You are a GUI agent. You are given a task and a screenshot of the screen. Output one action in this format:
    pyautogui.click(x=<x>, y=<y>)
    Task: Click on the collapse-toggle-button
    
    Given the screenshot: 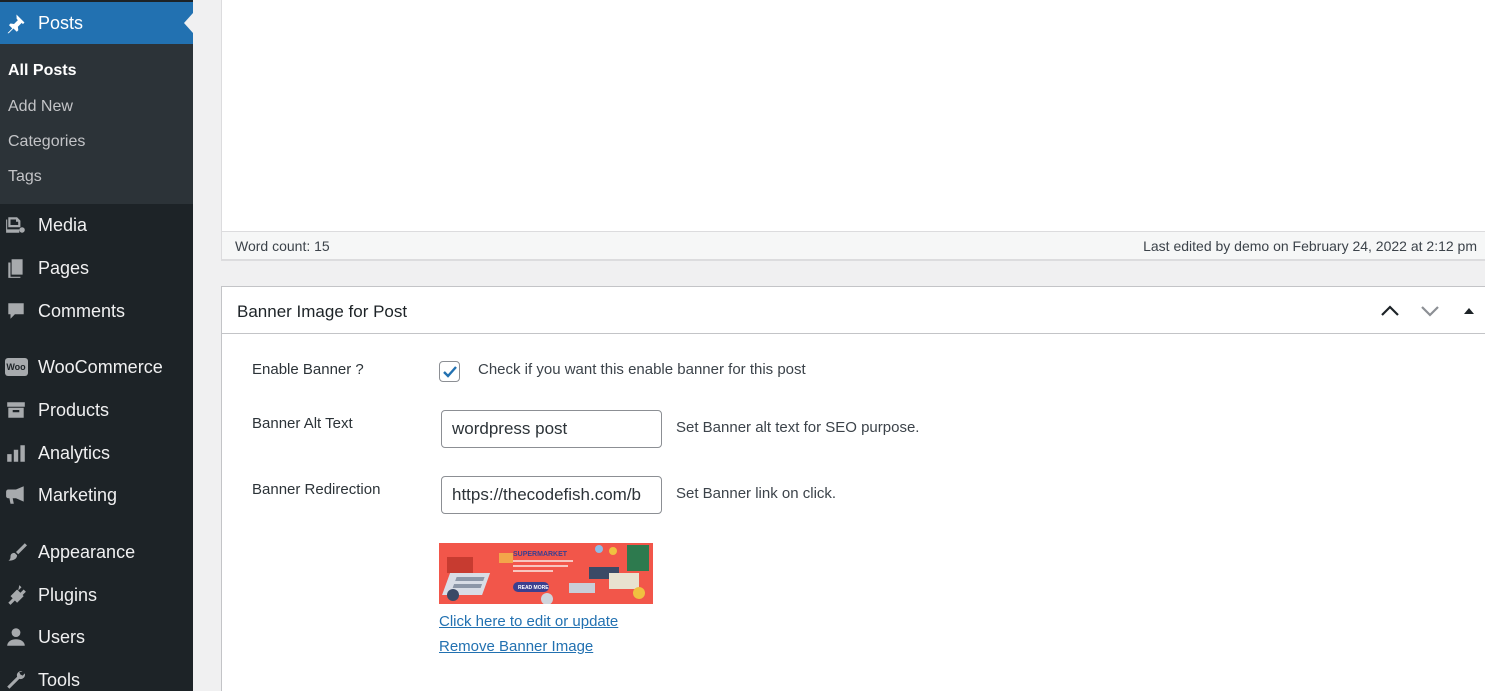 What is the action you would take?
    pyautogui.click(x=1469, y=311)
    